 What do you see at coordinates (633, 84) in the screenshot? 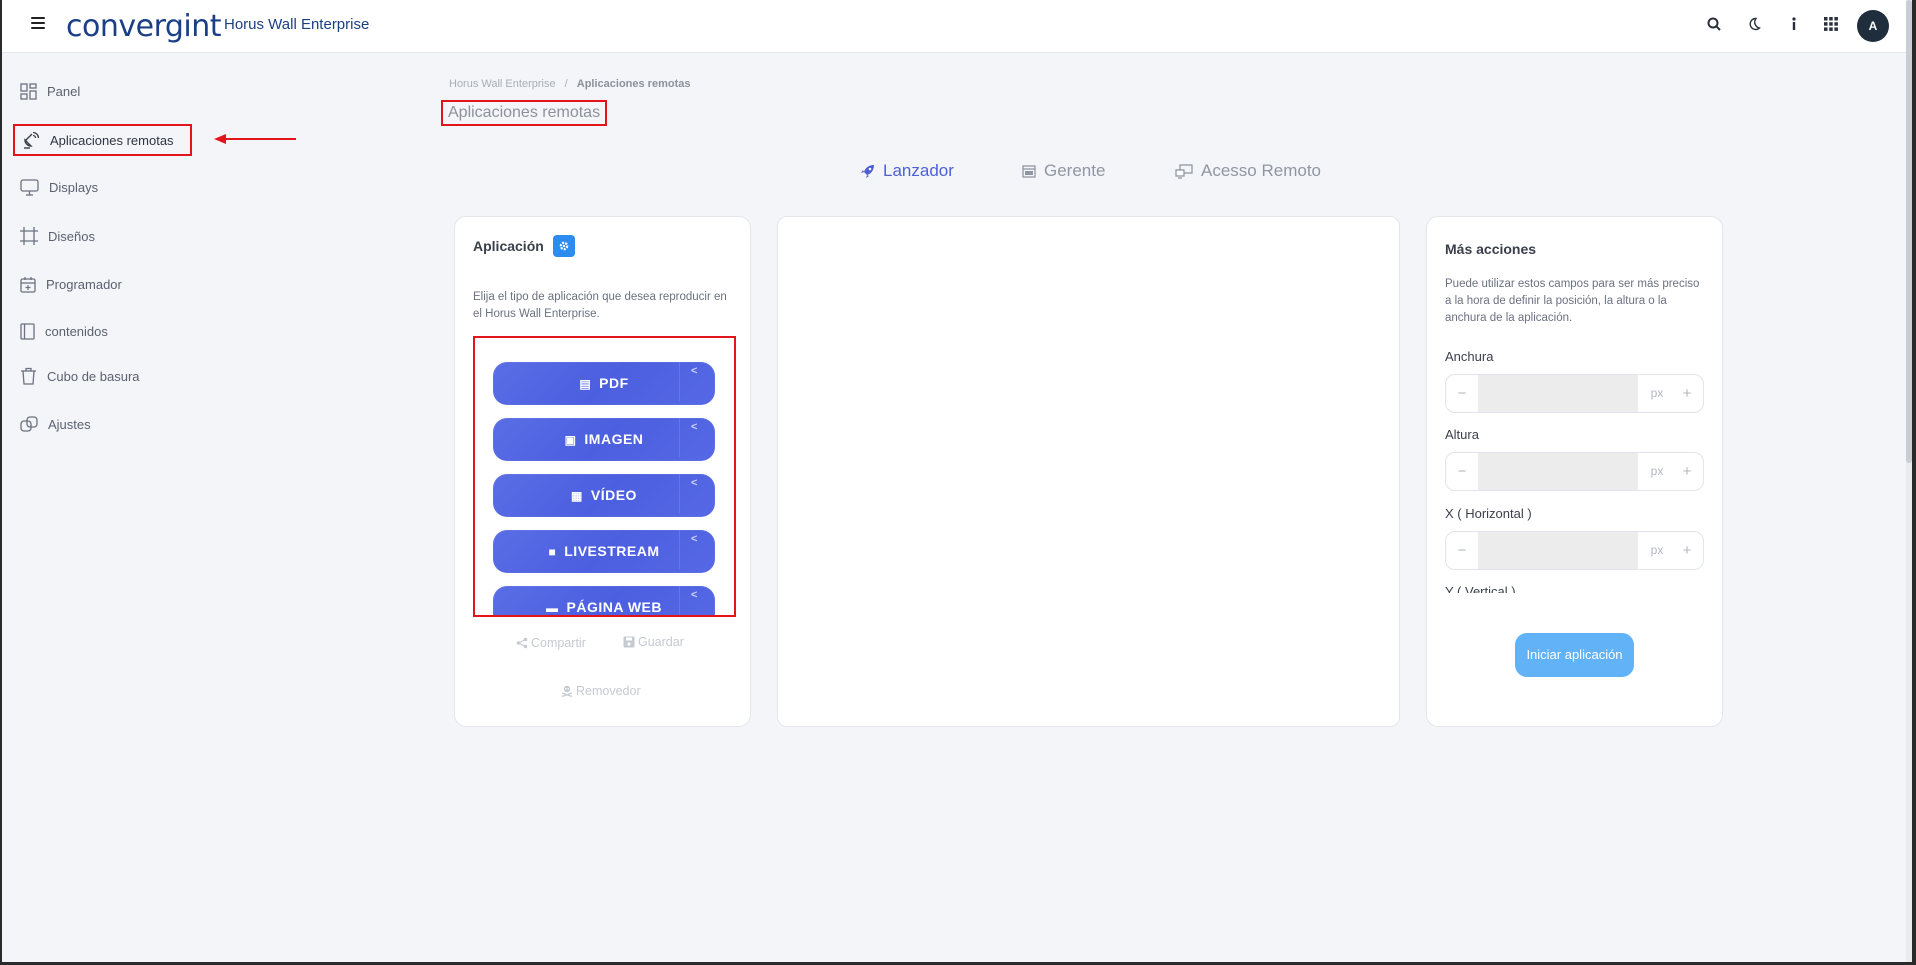
I see `breadcrumb-current: Aplicaciones remotas` at bounding box center [633, 84].